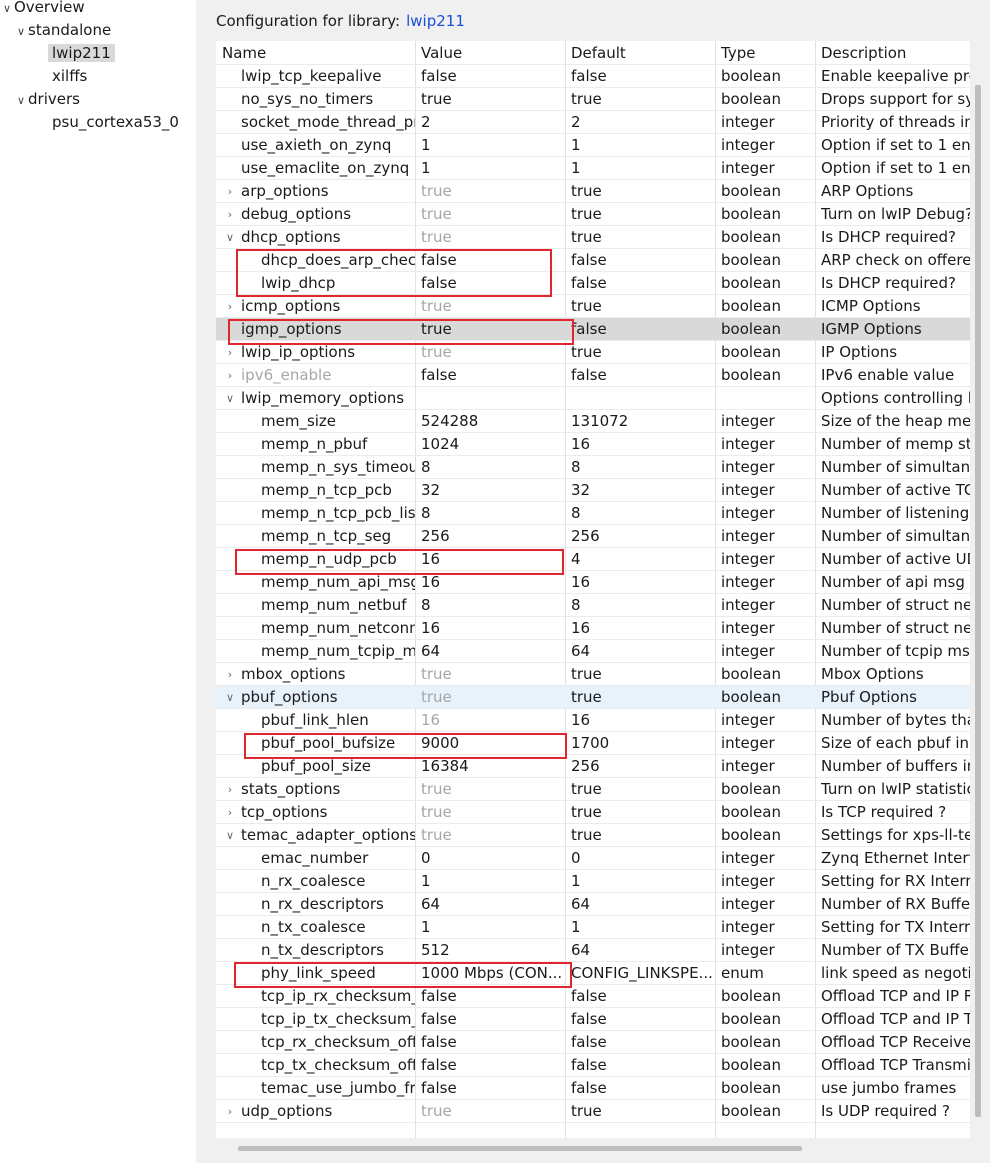 Image resolution: width=990 pixels, height=1163 pixels. I want to click on table-row: › icmp_options true true boolean ICMP Options, so click(593, 306).